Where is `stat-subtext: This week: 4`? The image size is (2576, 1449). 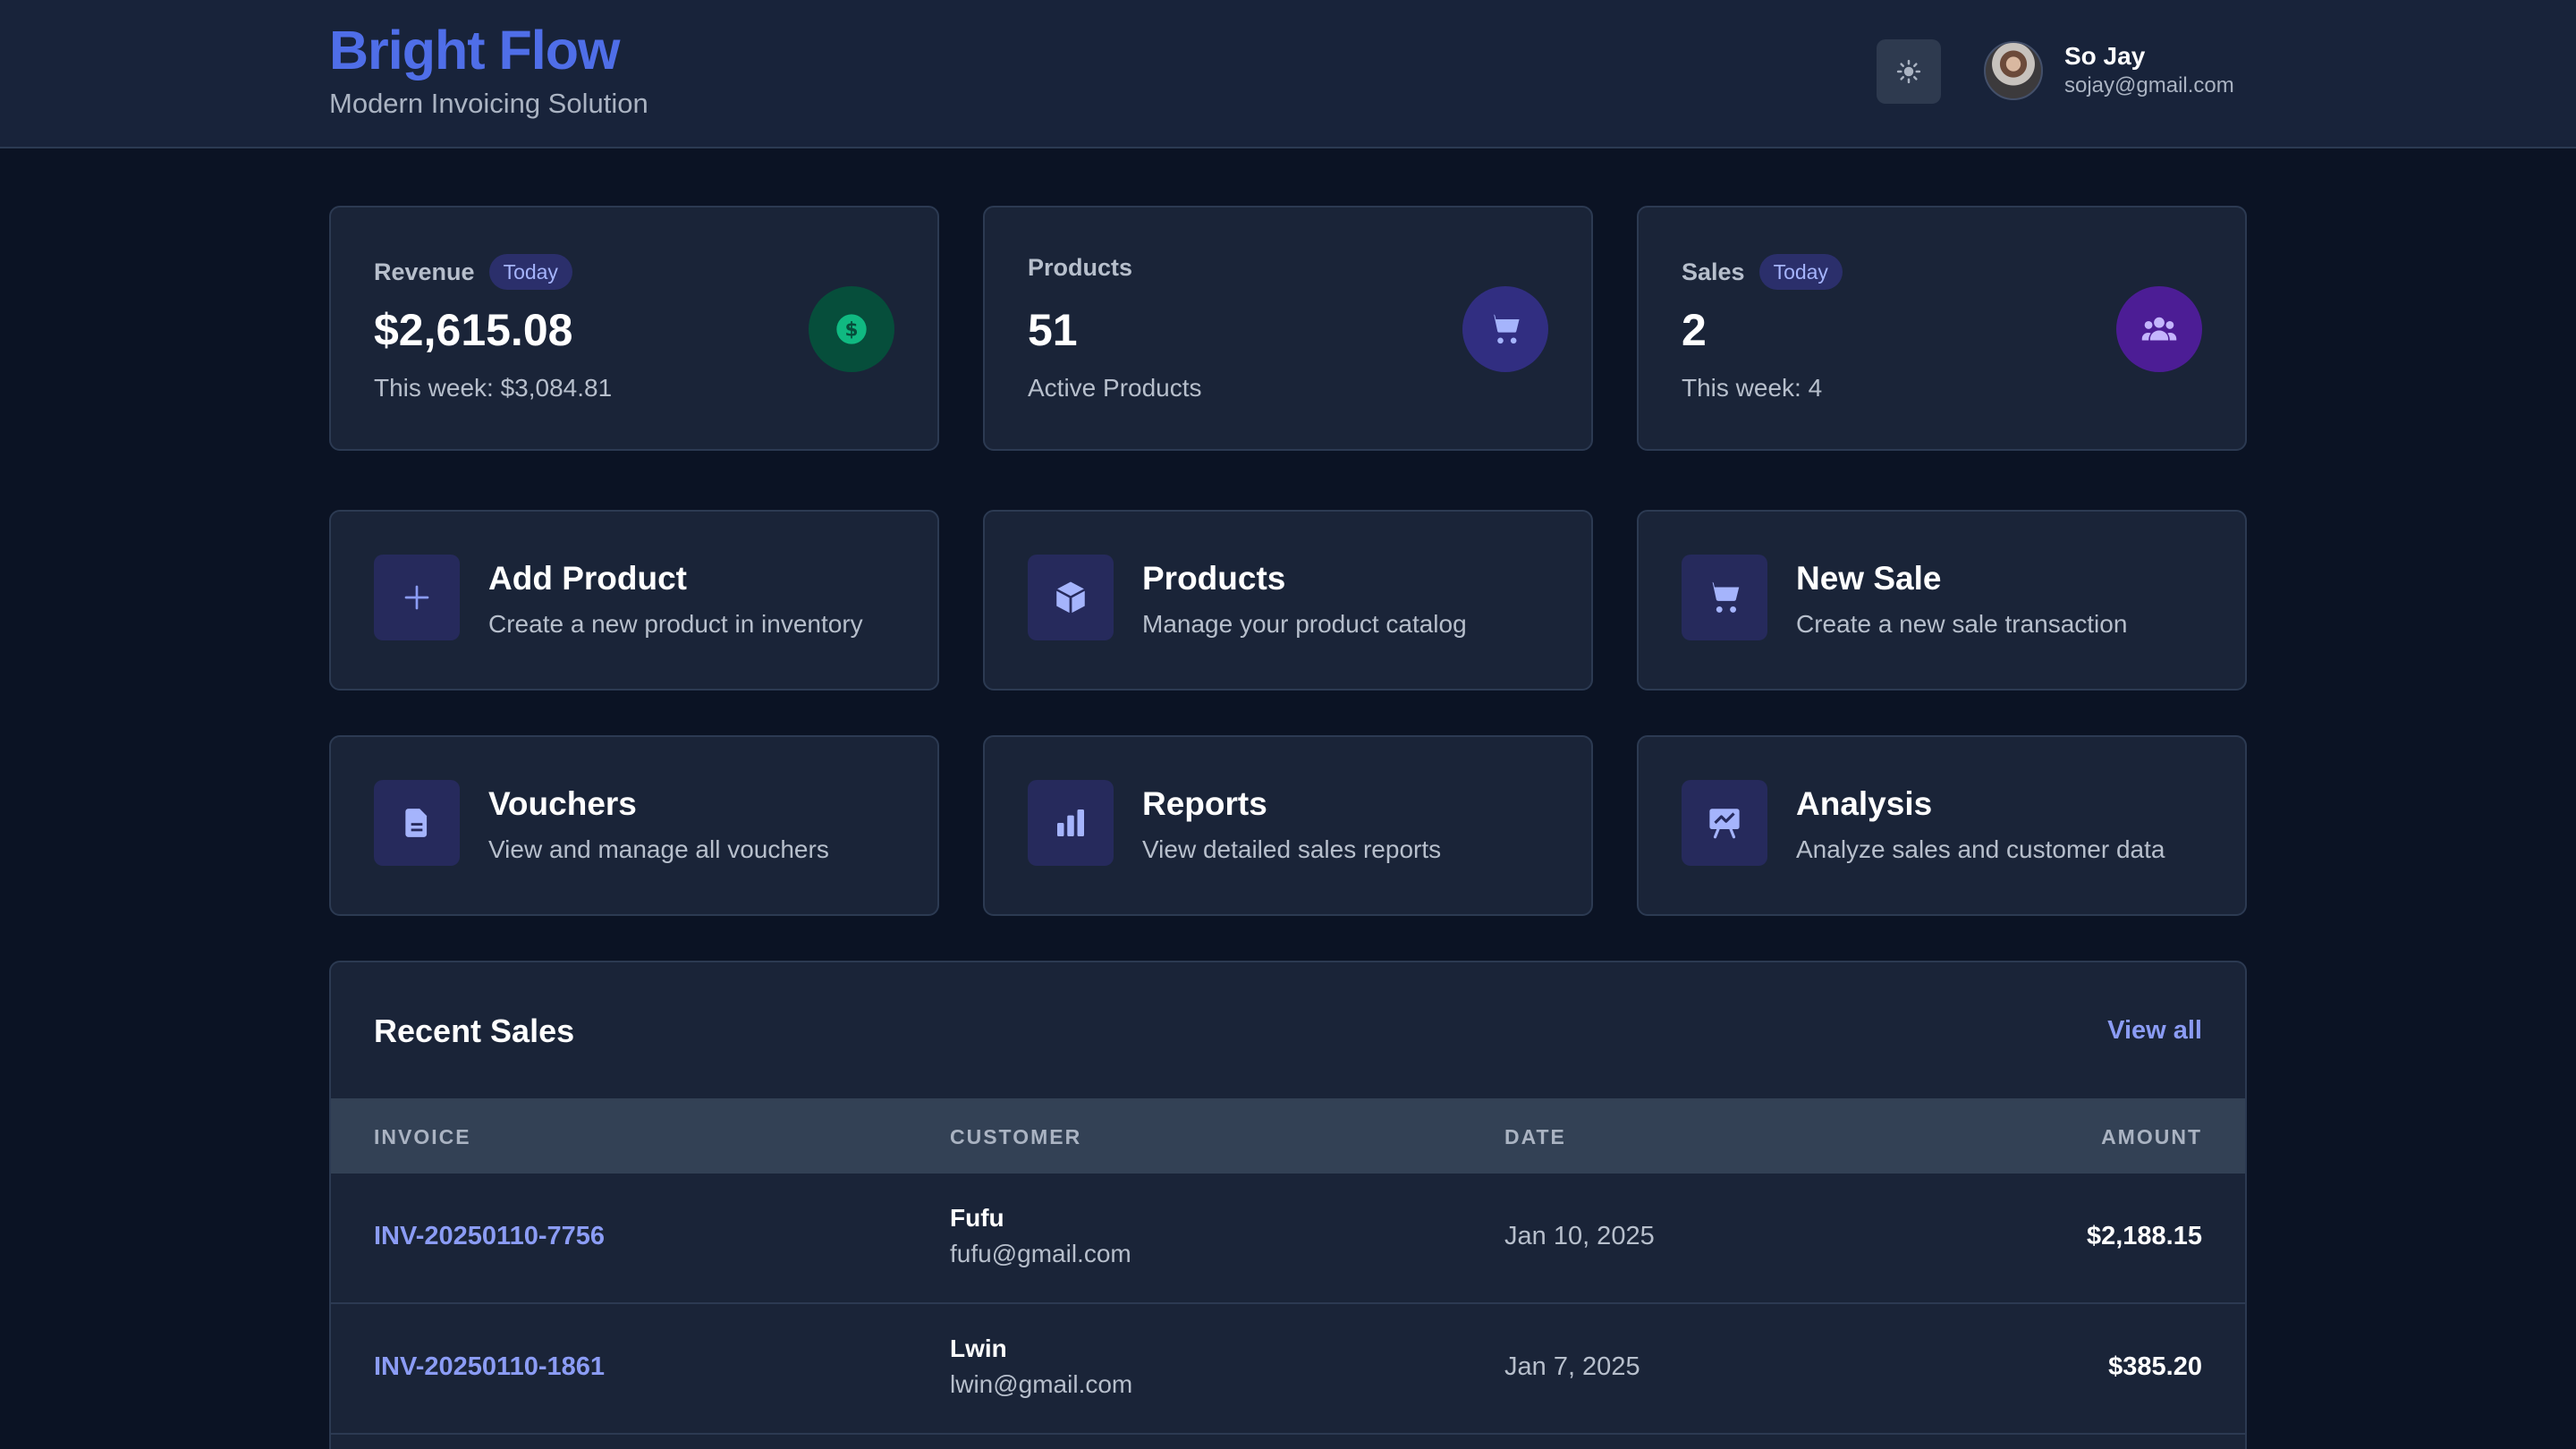 stat-subtext: This week: 4 is located at coordinates (1752, 388).